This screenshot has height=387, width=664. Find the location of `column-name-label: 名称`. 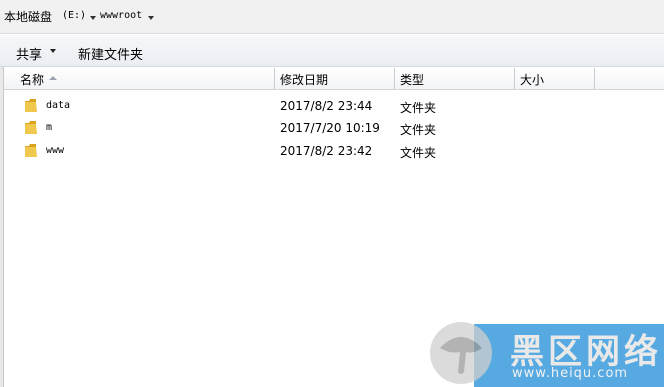

column-name-label: 名称 is located at coordinates (32, 80).